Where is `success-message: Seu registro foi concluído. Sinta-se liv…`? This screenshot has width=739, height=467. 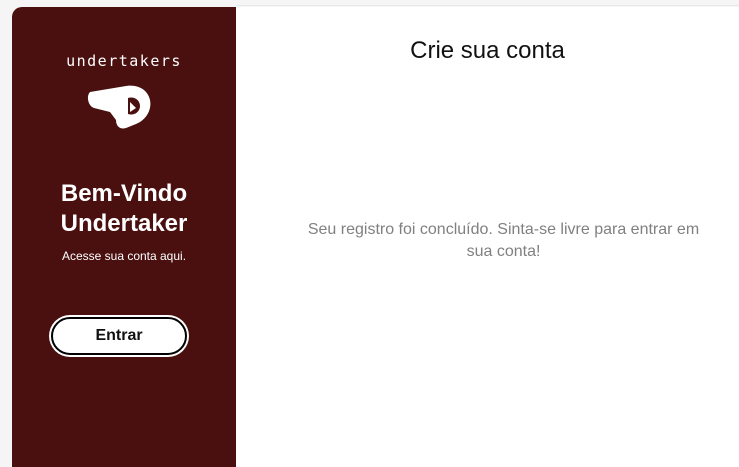 success-message: Seu registro foi concluído. Sinta-se liv… is located at coordinates (503, 240).